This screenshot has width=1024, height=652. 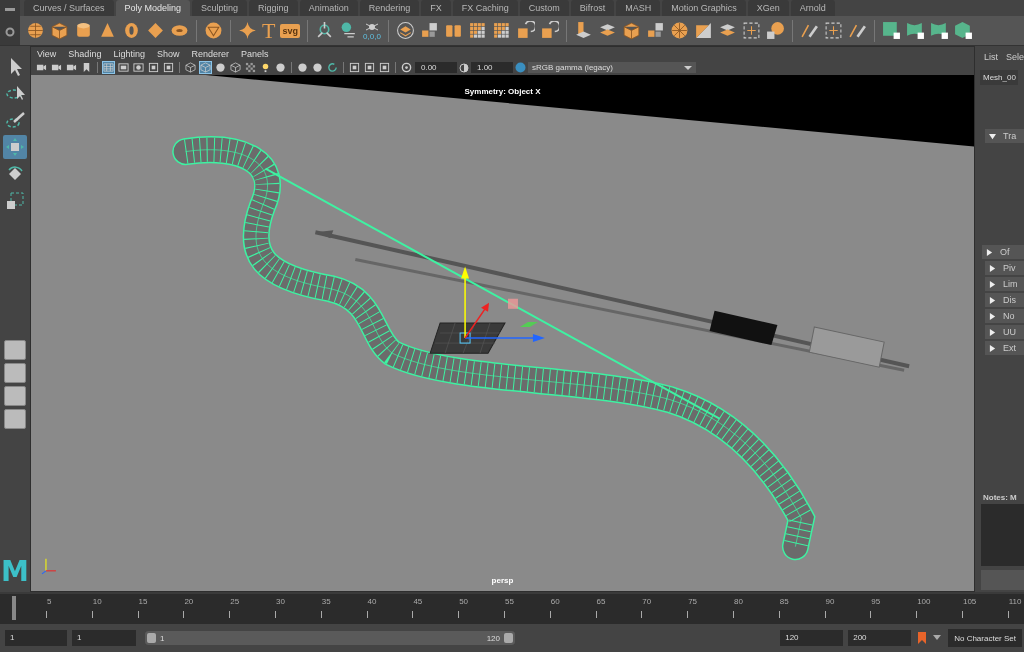 What do you see at coordinates (389, 8) in the screenshot?
I see `shelf-tab: Rendering` at bounding box center [389, 8].